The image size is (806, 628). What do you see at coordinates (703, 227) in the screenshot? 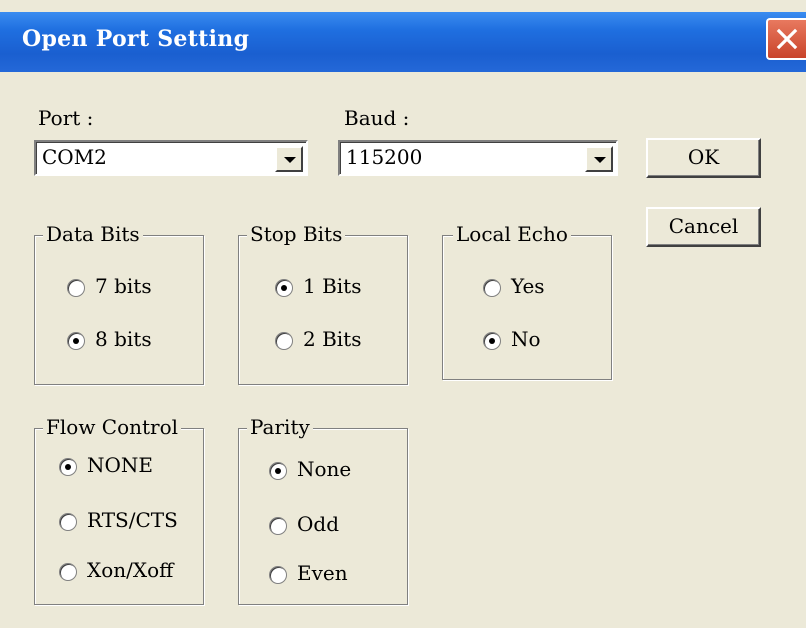
I see `cancel-button: Cancel` at bounding box center [703, 227].